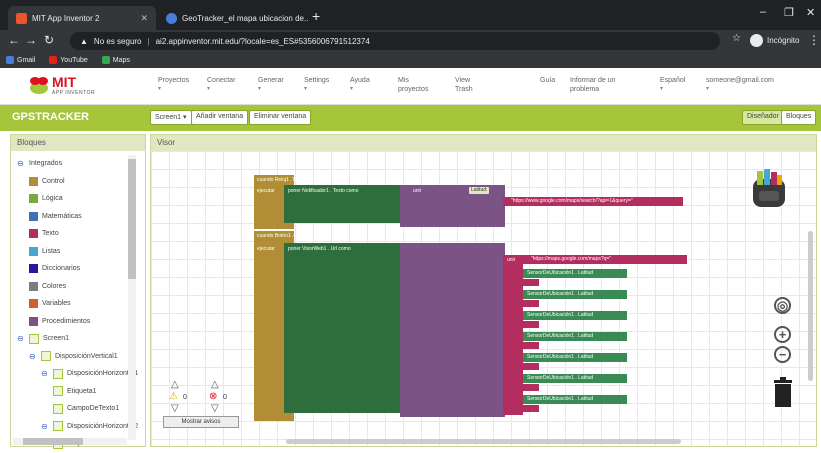 This screenshot has width=821, height=453. I want to click on zoom-out-icon: −, so click(782, 354).